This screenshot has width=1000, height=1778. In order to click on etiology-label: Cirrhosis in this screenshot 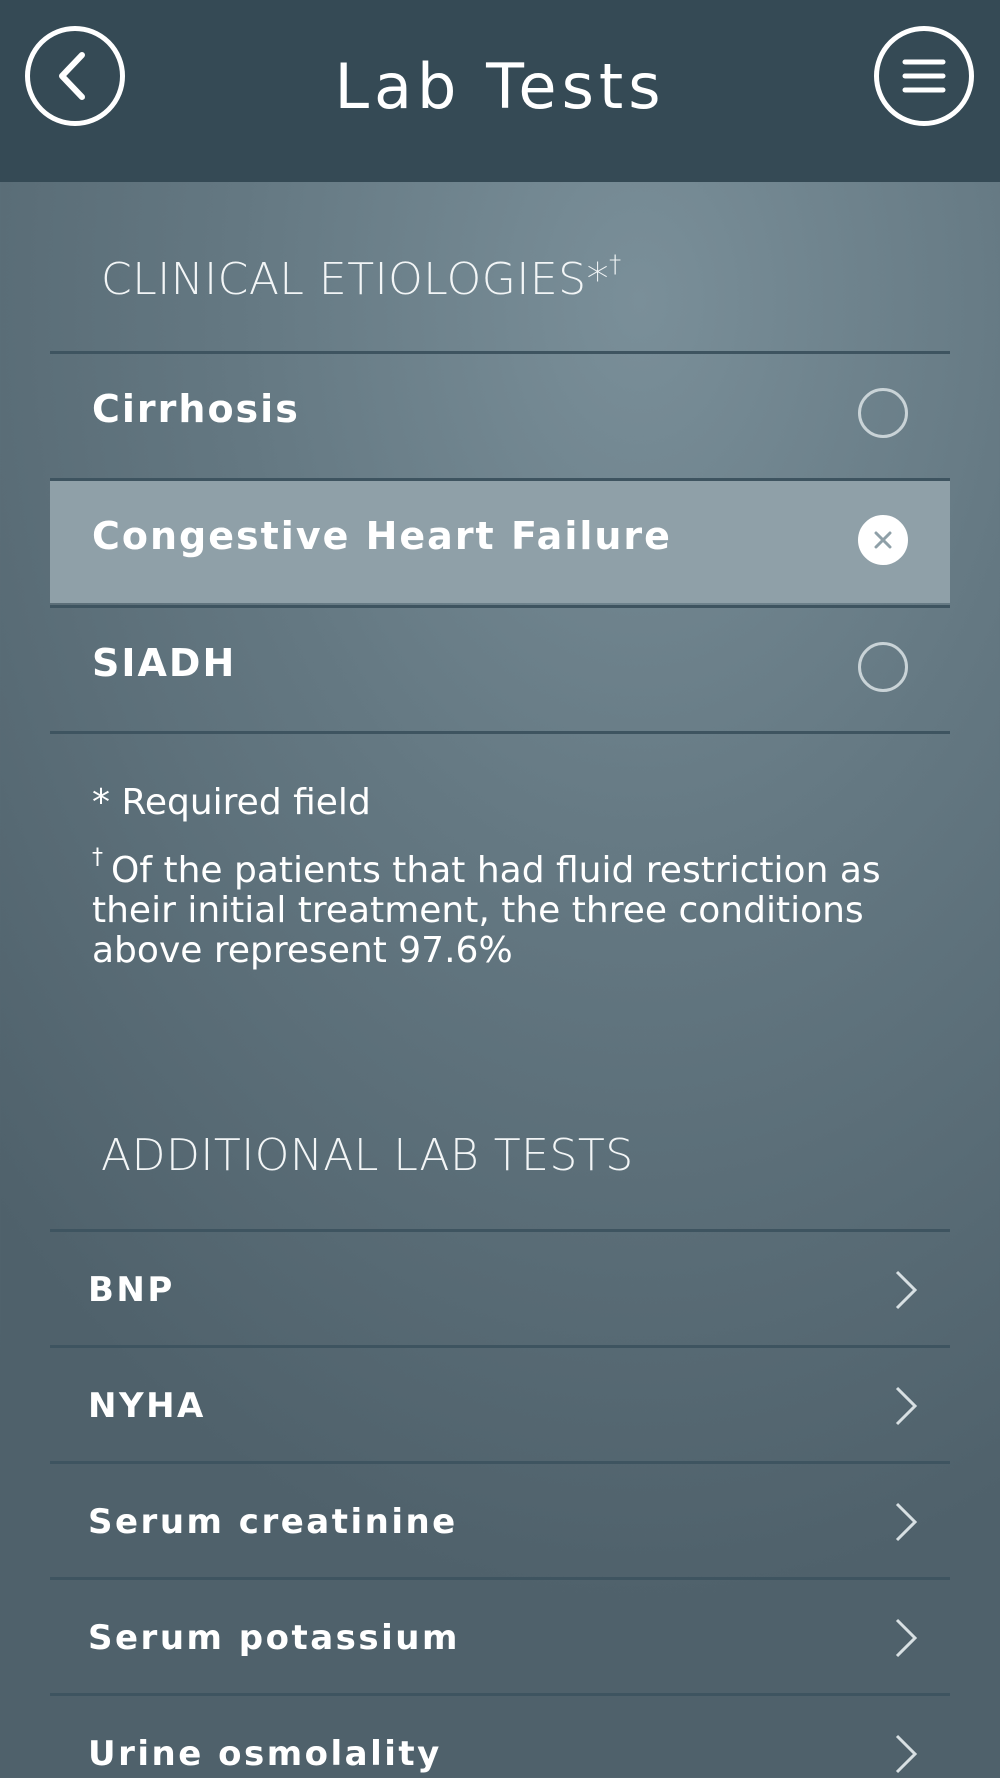, I will do `click(196, 409)`.